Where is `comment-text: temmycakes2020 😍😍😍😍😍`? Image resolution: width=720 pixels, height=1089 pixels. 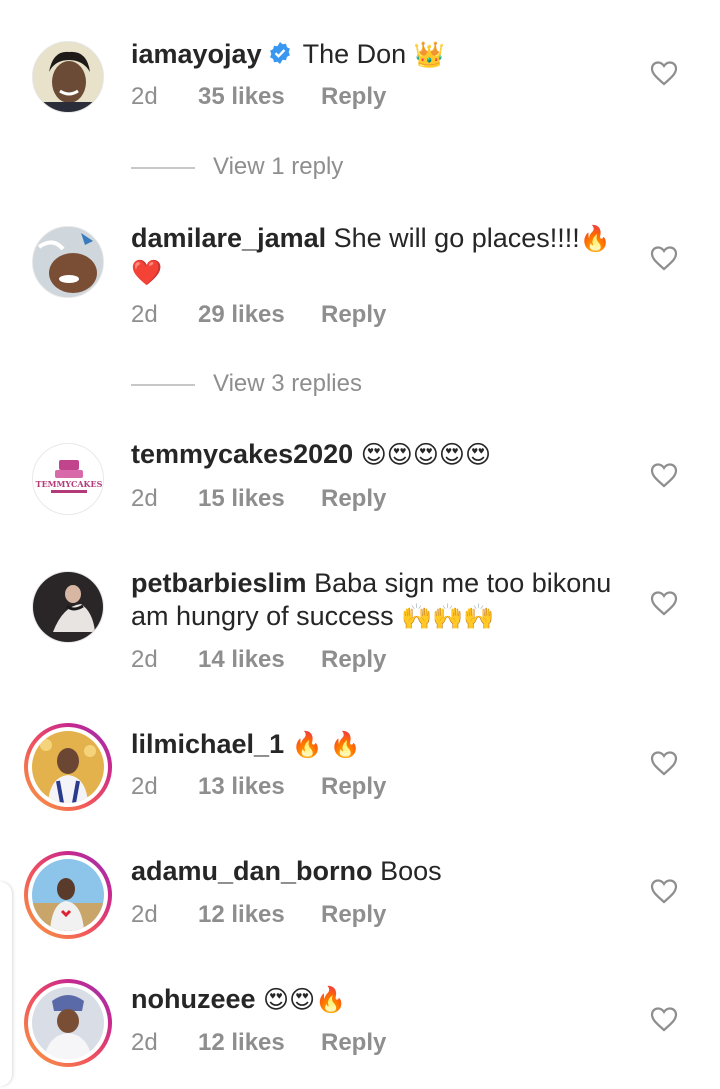
comment-text: temmycakes2020 😍😍😍😍😍 is located at coordinates (381, 455).